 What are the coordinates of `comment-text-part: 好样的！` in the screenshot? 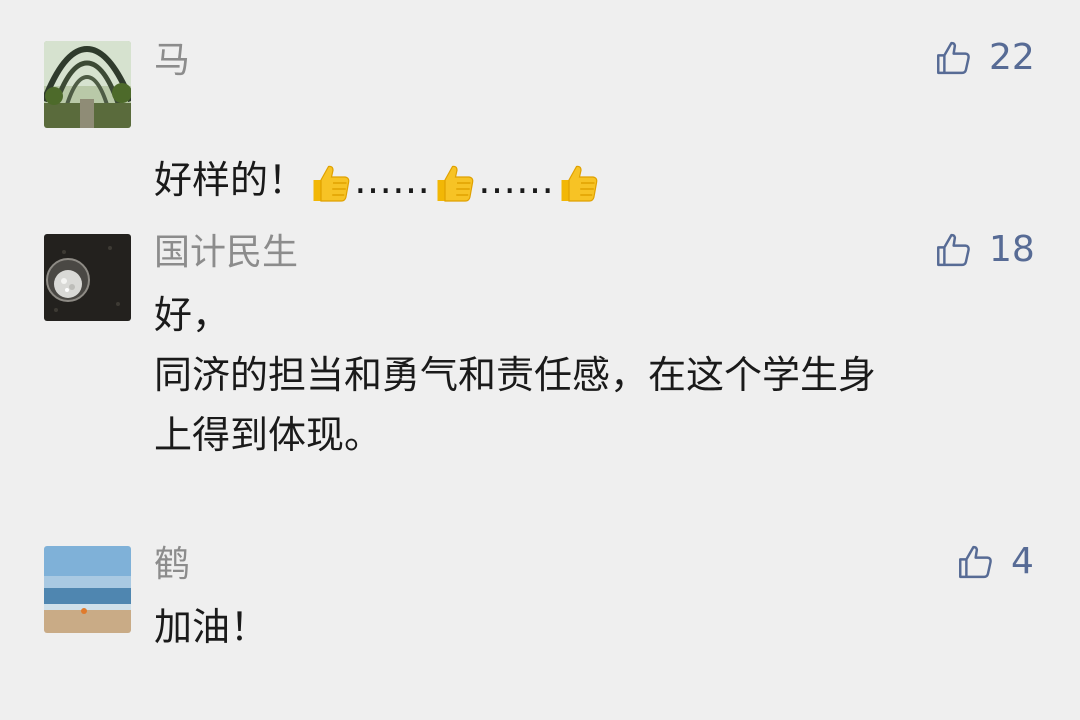 It's located at (230, 180).